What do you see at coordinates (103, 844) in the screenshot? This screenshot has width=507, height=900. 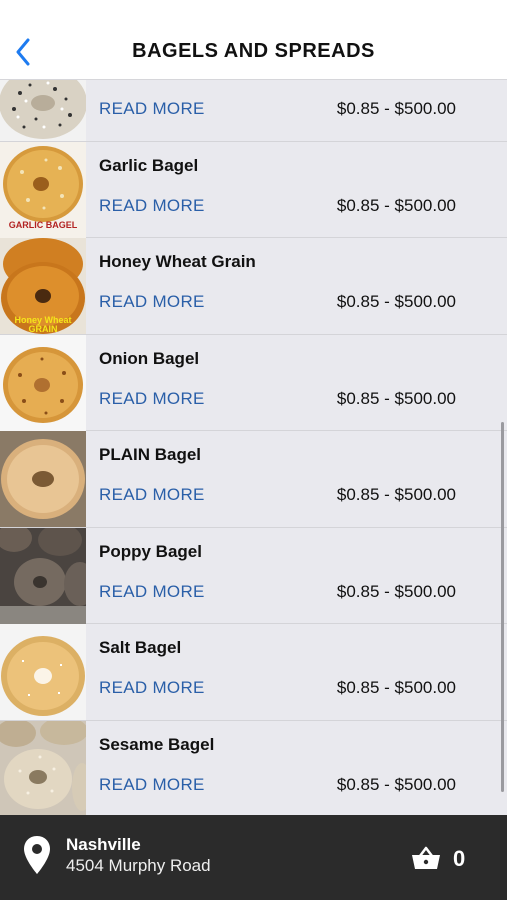 I see `store-city: Nashville` at bounding box center [103, 844].